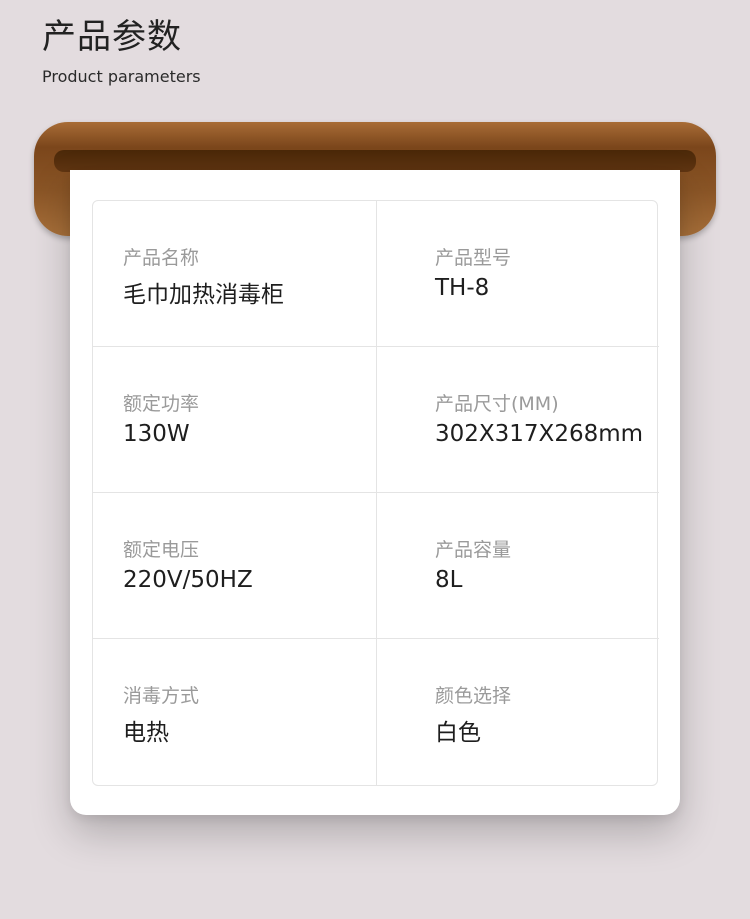 The height and width of the screenshot is (919, 750). I want to click on rail-slot, so click(375, 161).